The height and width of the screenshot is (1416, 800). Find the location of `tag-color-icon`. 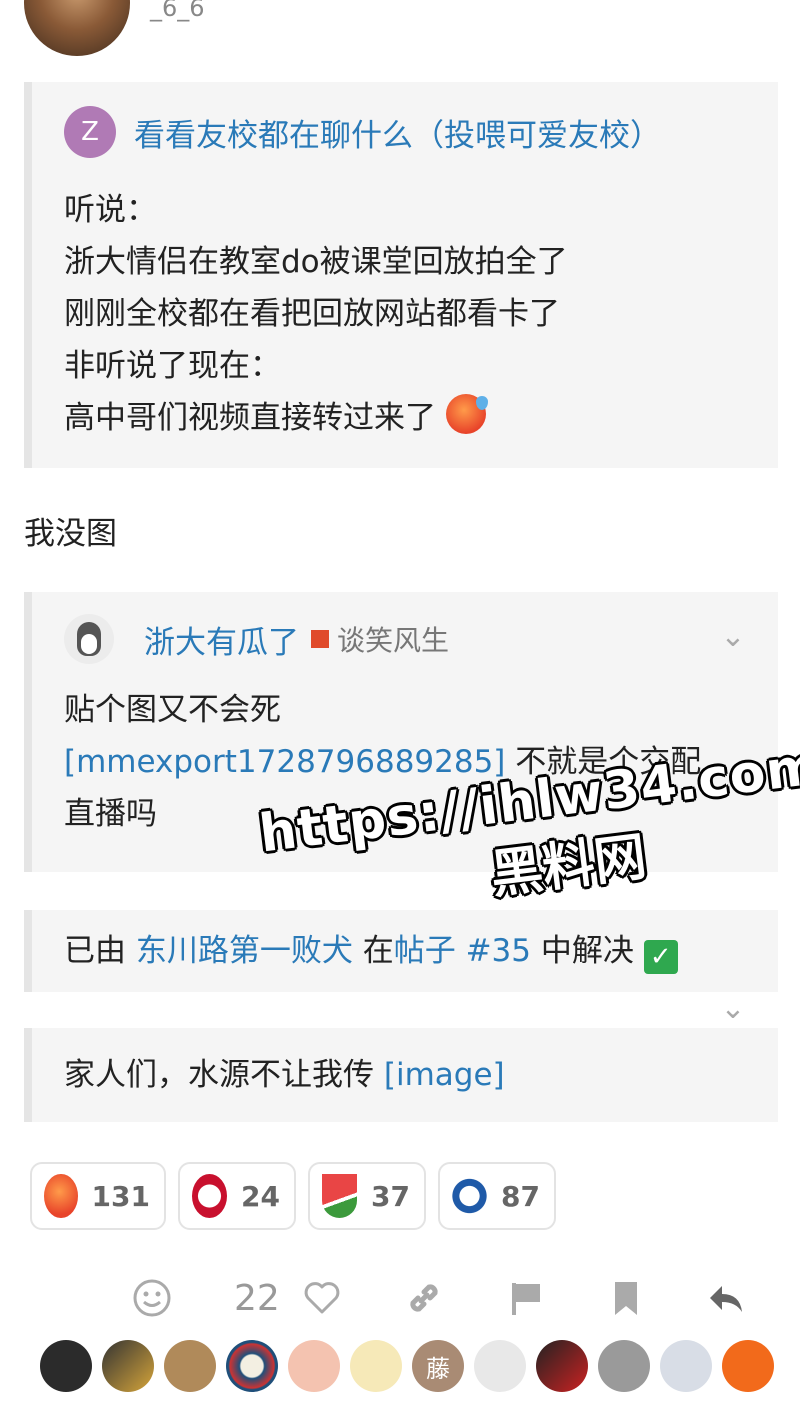

tag-color-icon is located at coordinates (320, 639).